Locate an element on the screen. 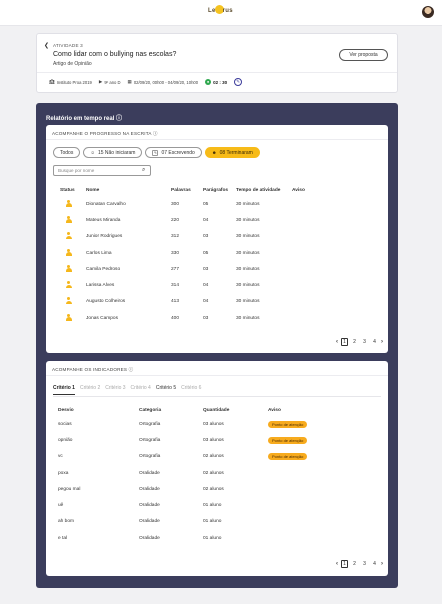  quantity: 02 alunos is located at coordinates (213, 473).